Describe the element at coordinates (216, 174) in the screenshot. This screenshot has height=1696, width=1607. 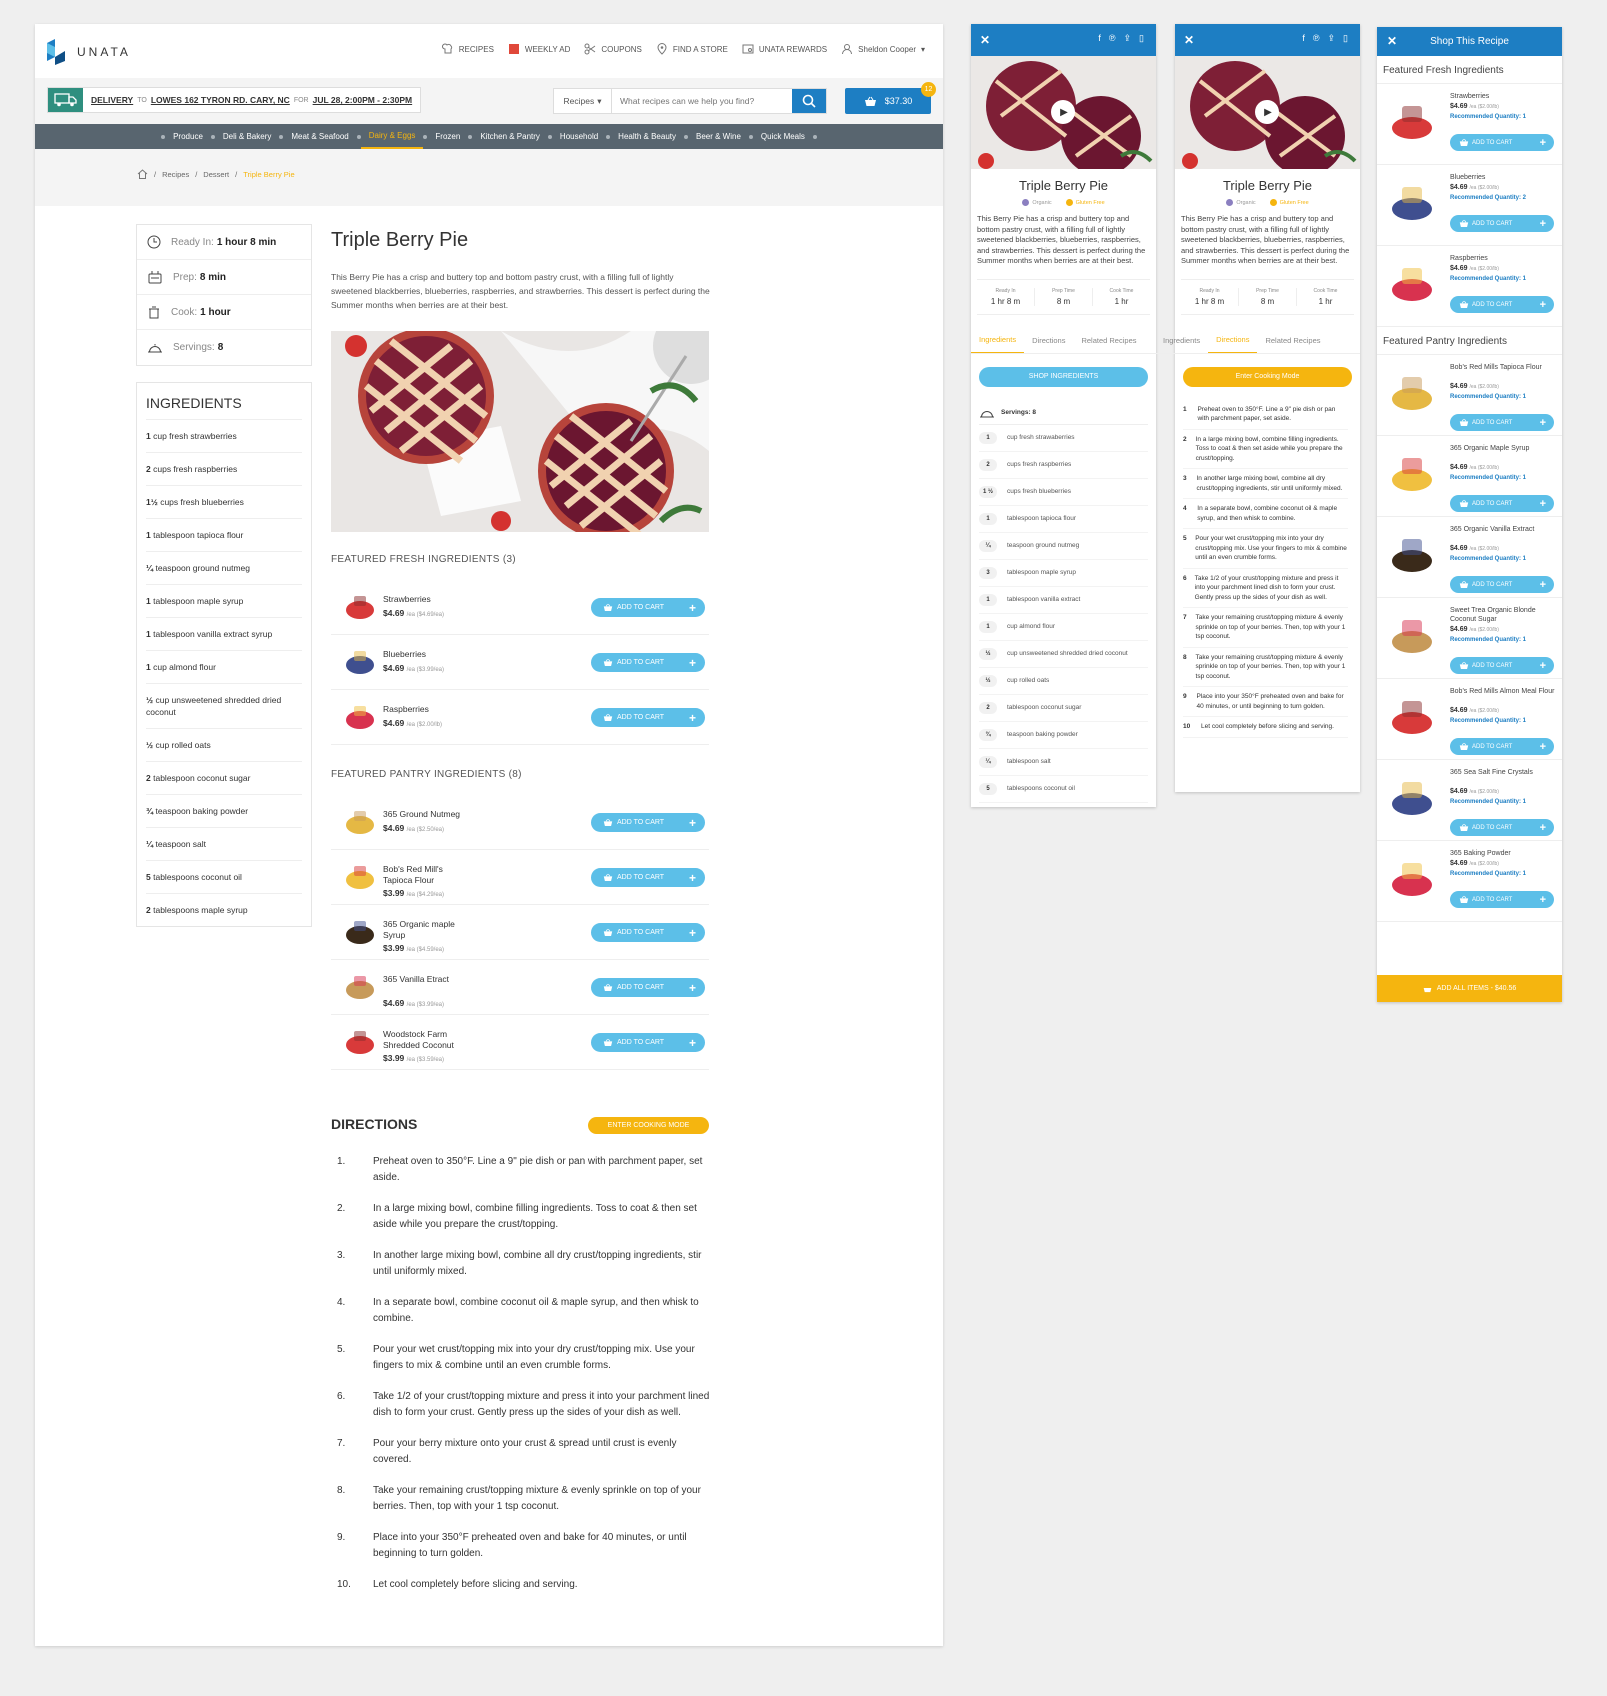
I see `breadcrumb-dessert: Dessert` at that location.